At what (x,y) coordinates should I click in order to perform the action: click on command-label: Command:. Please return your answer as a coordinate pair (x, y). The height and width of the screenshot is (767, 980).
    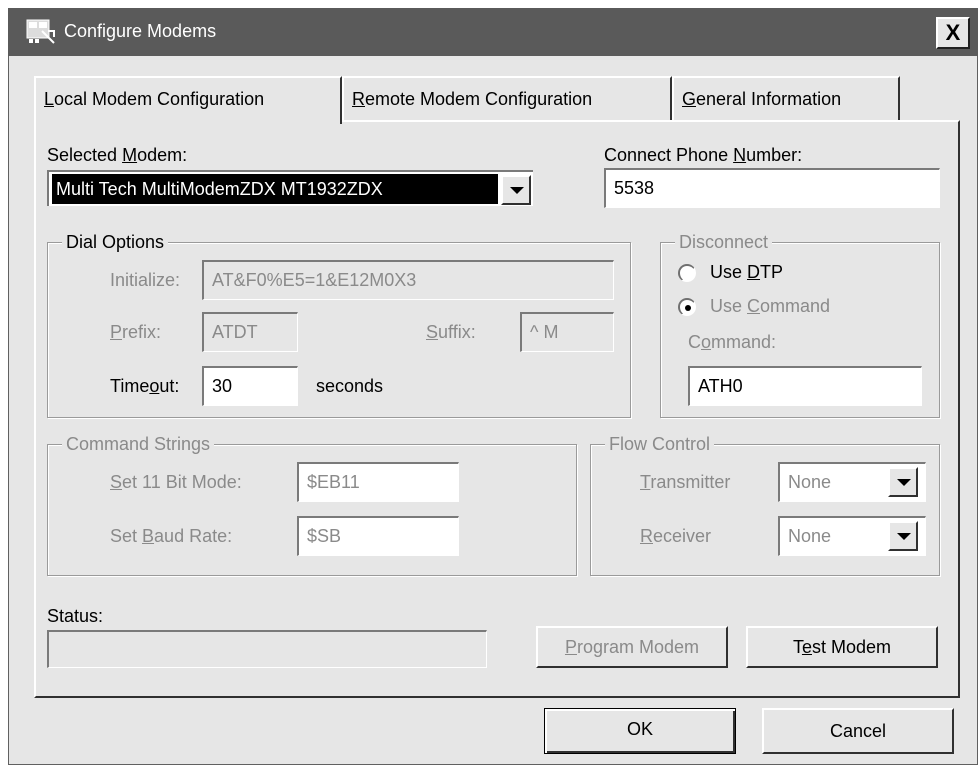
    Looking at the image, I should click on (732, 342).